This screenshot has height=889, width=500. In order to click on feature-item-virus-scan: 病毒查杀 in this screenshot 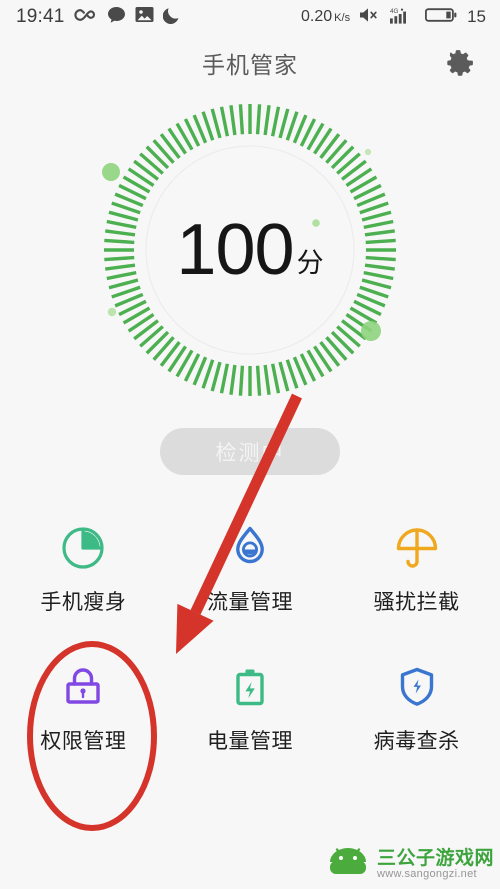, I will do `click(416, 707)`.